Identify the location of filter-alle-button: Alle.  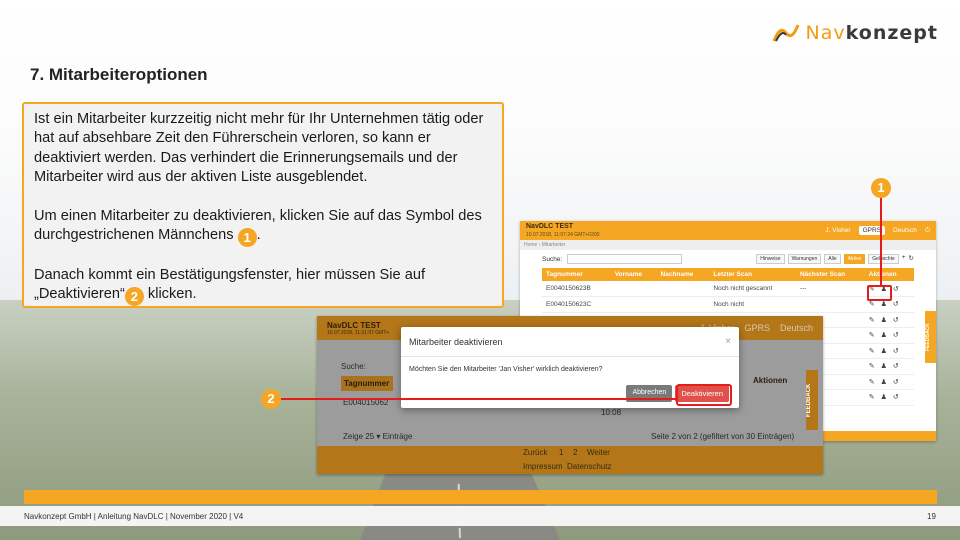
(832, 259).